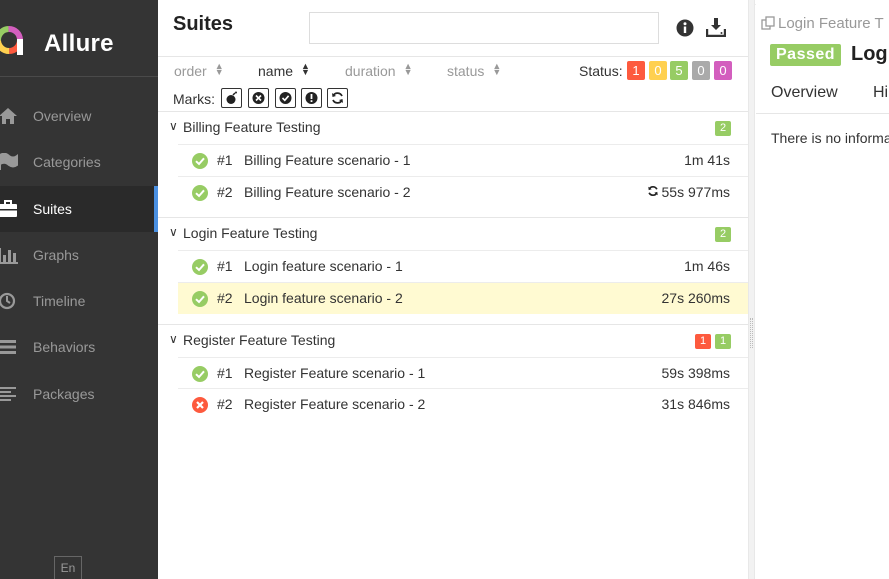 The height and width of the screenshot is (579, 889). I want to click on status-filter-skipped: 0, so click(701, 70).